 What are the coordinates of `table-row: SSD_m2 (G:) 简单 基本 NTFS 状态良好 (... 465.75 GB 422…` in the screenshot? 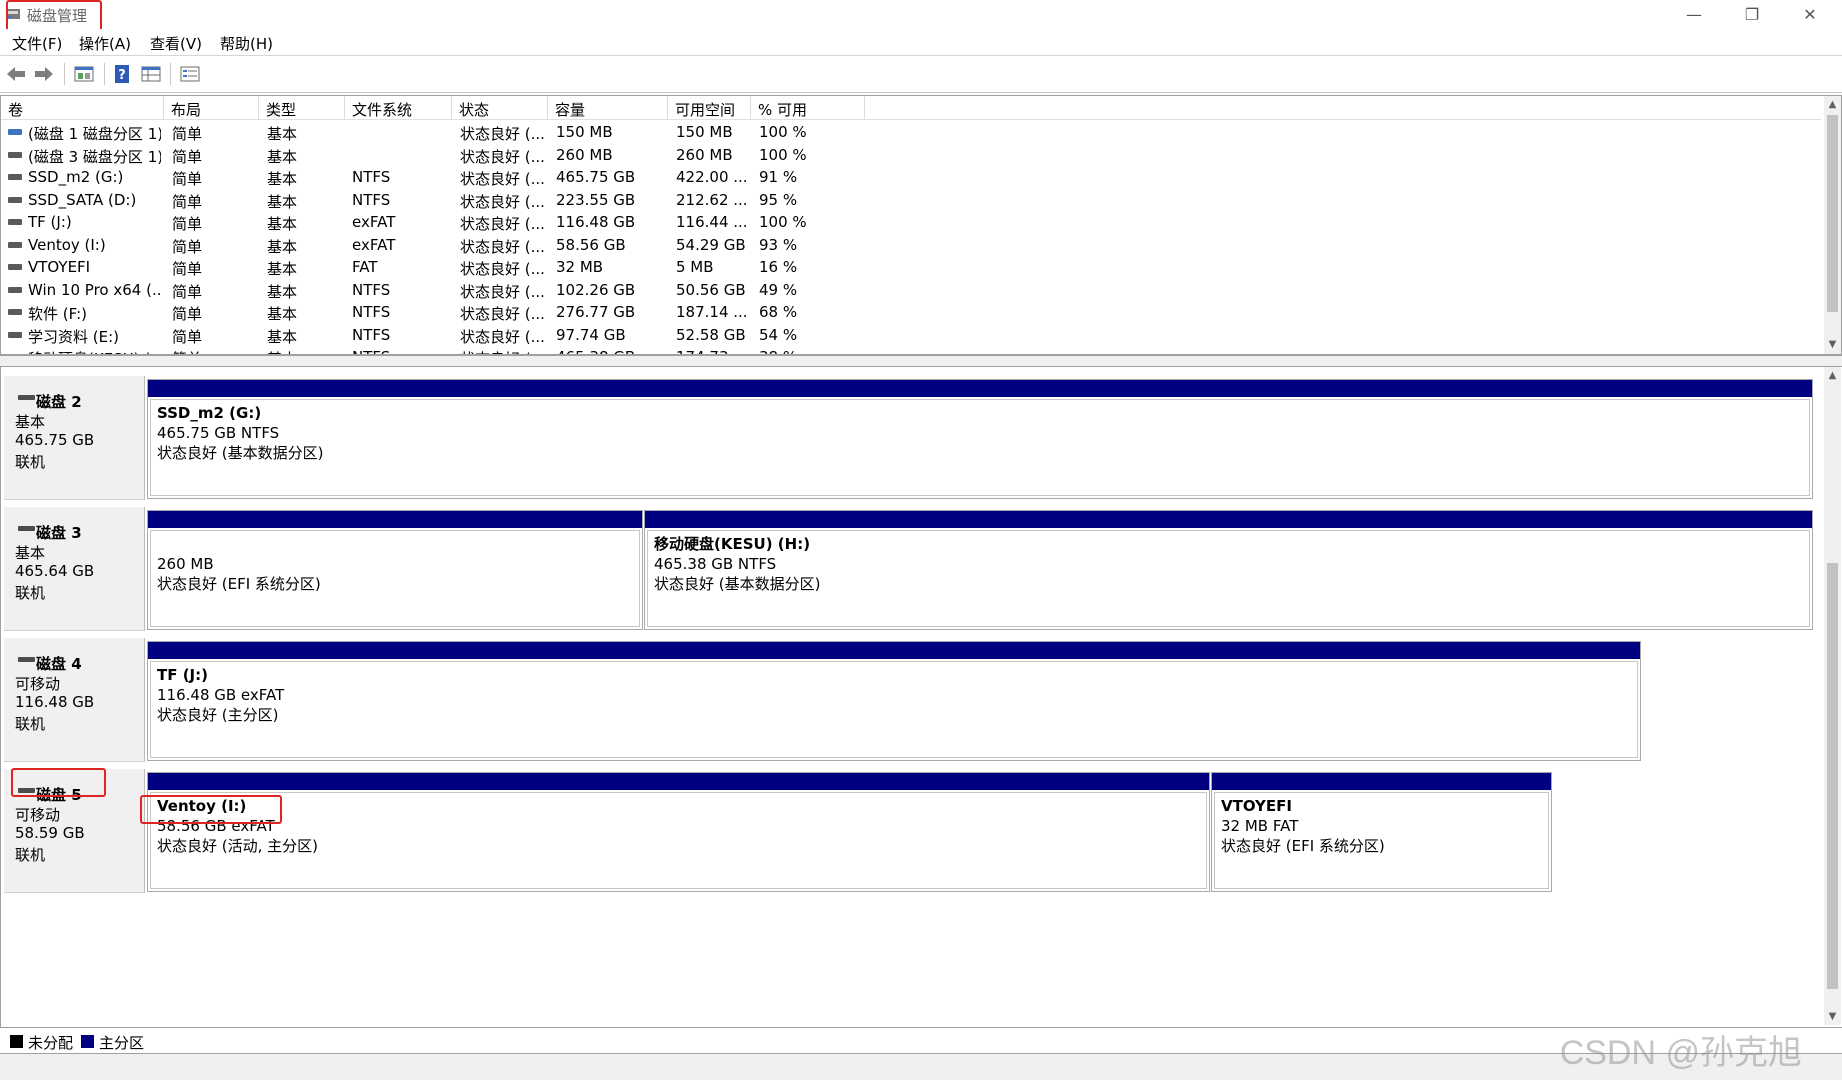 It's located at (911, 177).